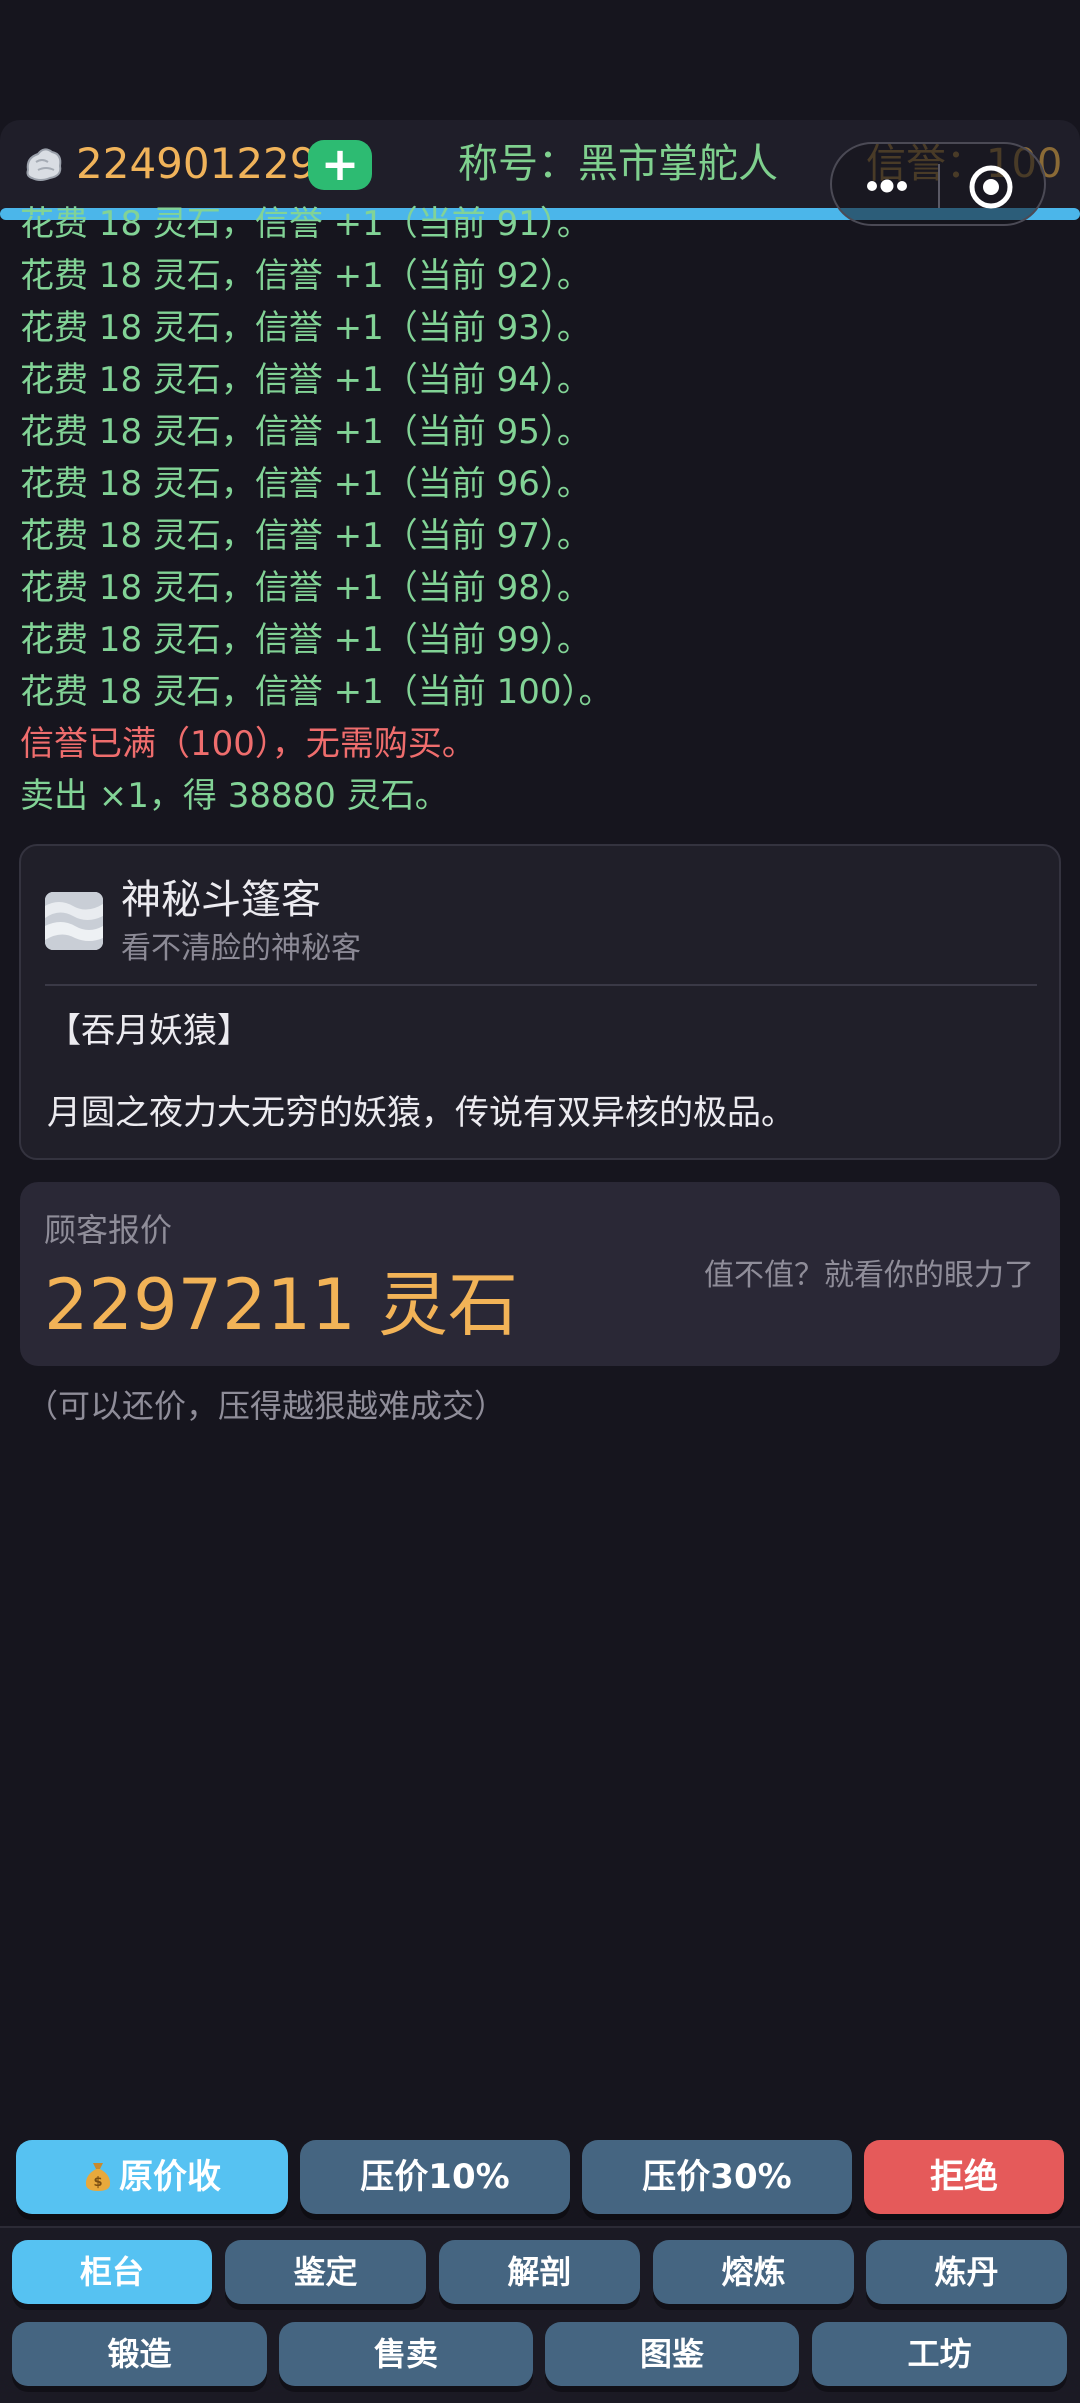 This screenshot has width=1080, height=2403. What do you see at coordinates (108, 1230) in the screenshot?
I see `offer-label: 顾客报价` at bounding box center [108, 1230].